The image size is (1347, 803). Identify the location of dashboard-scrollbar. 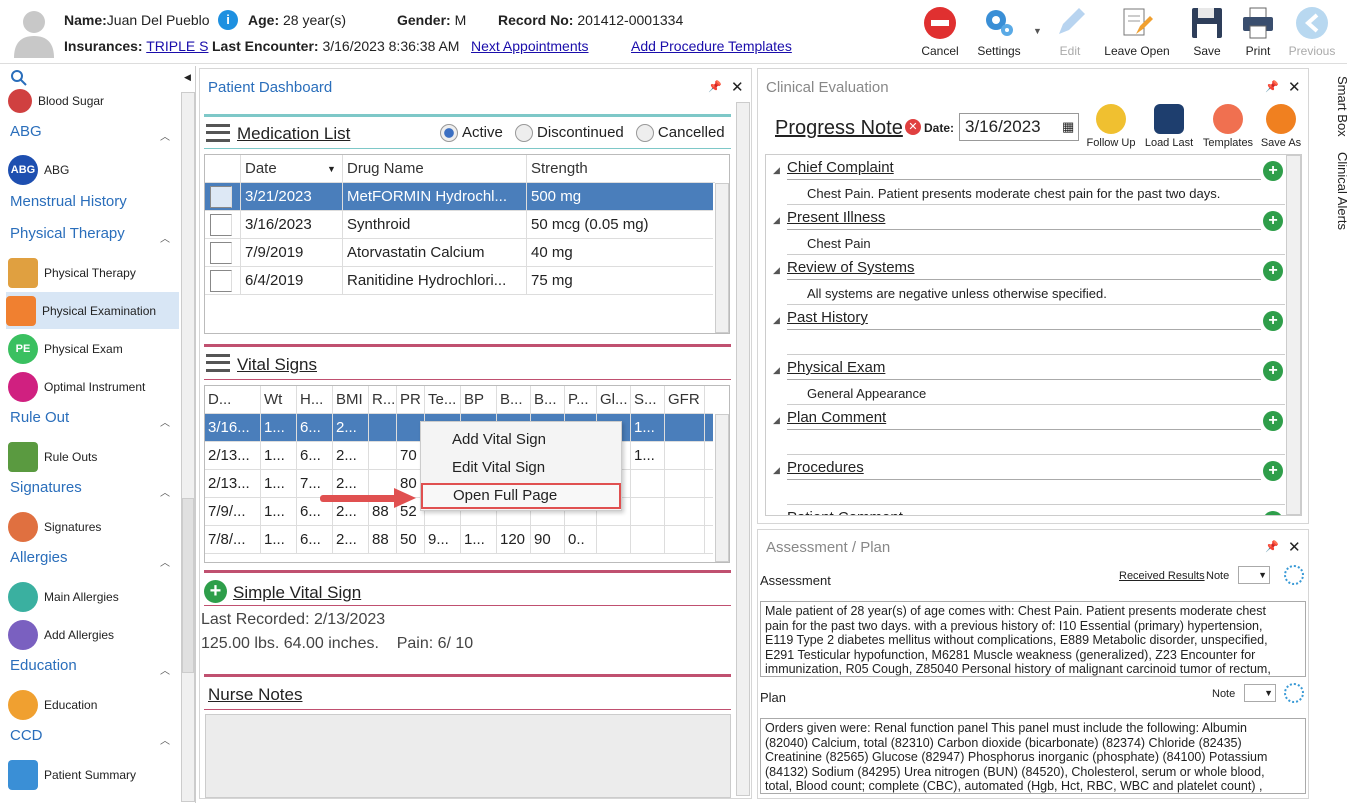
(743, 449).